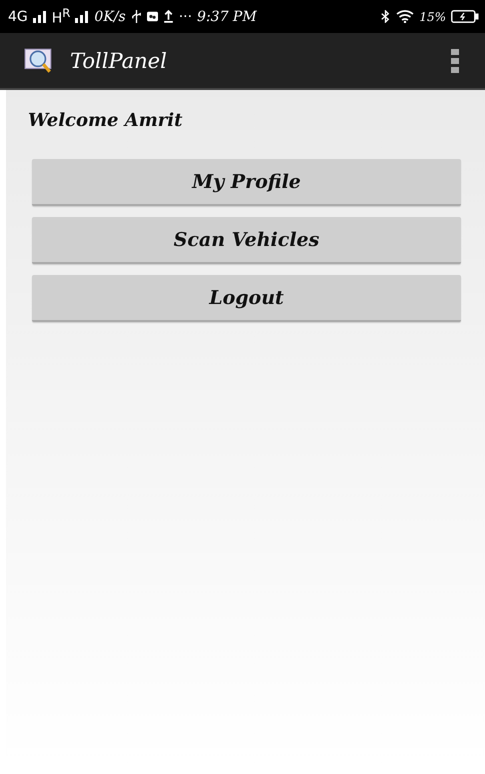 The width and height of the screenshot is (485, 774). What do you see at coordinates (168, 16) in the screenshot?
I see `upload-icon` at bounding box center [168, 16].